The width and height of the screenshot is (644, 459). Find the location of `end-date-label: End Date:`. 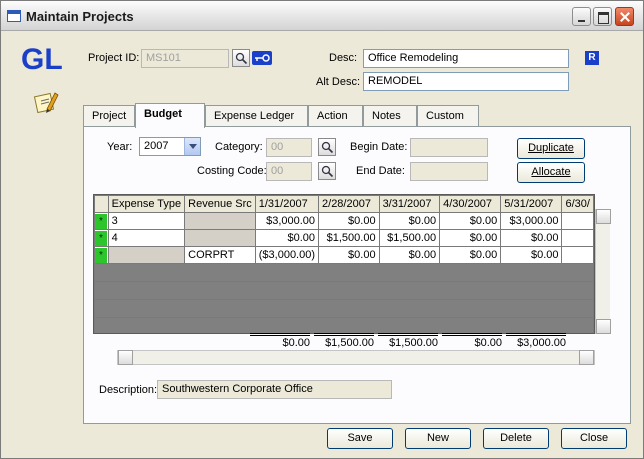

end-date-label: End Date: is located at coordinates (380, 171).